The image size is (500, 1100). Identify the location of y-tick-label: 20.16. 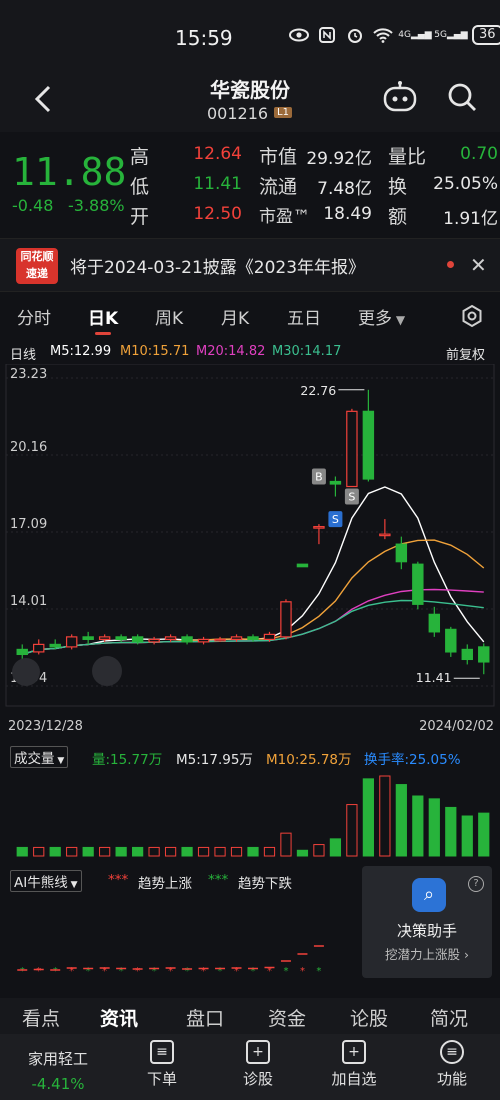
(28, 447).